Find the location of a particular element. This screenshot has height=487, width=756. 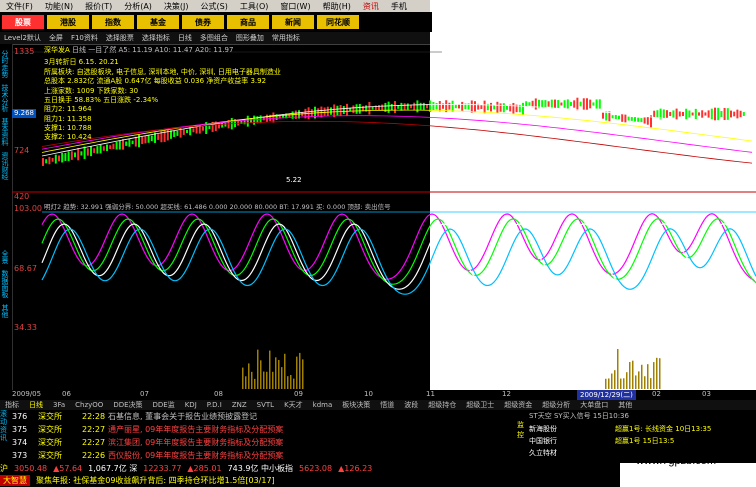

indicator-tab: SVTL is located at coordinates (265, 405).